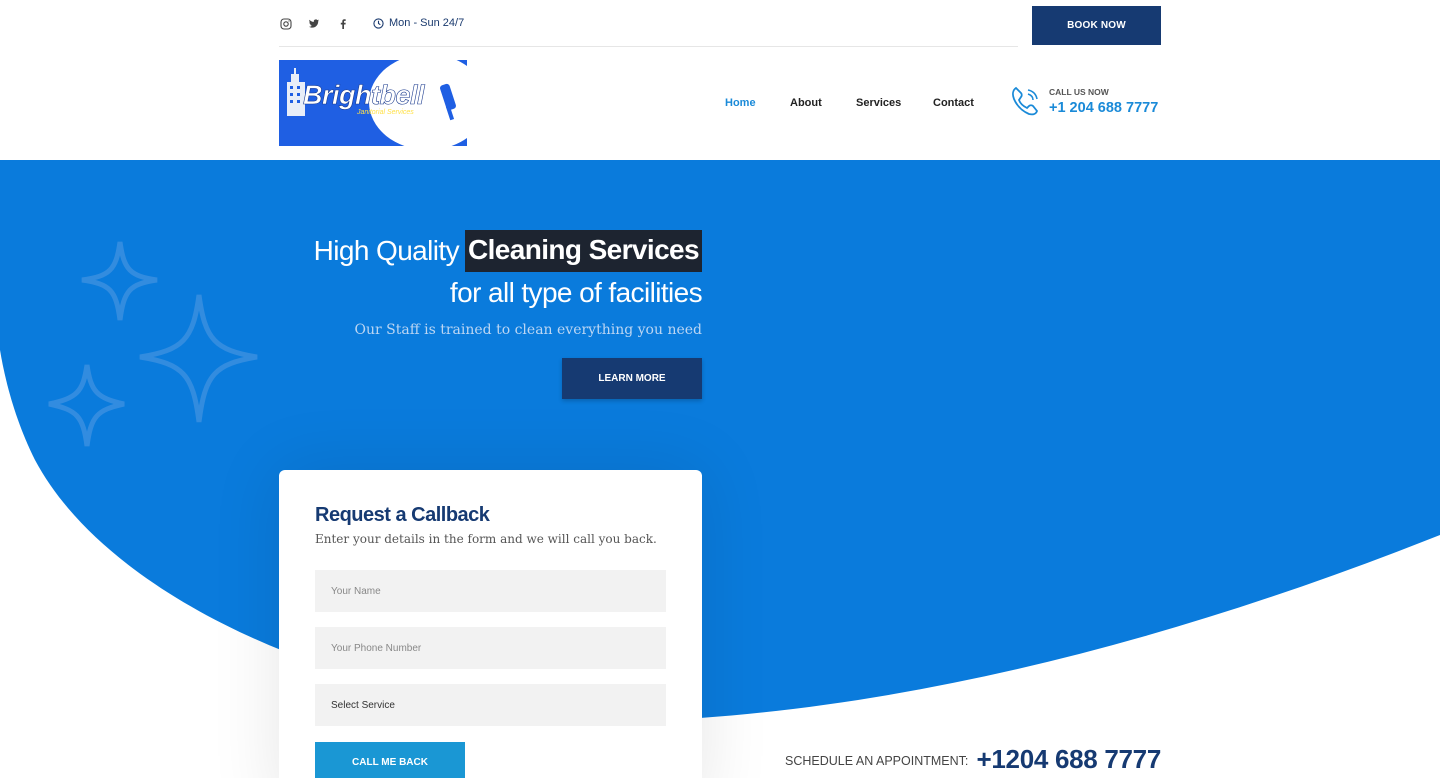 The height and width of the screenshot is (778, 1440). Describe the element at coordinates (390, 760) in the screenshot. I see `call-me-back-button: CALL ME BACK` at that location.